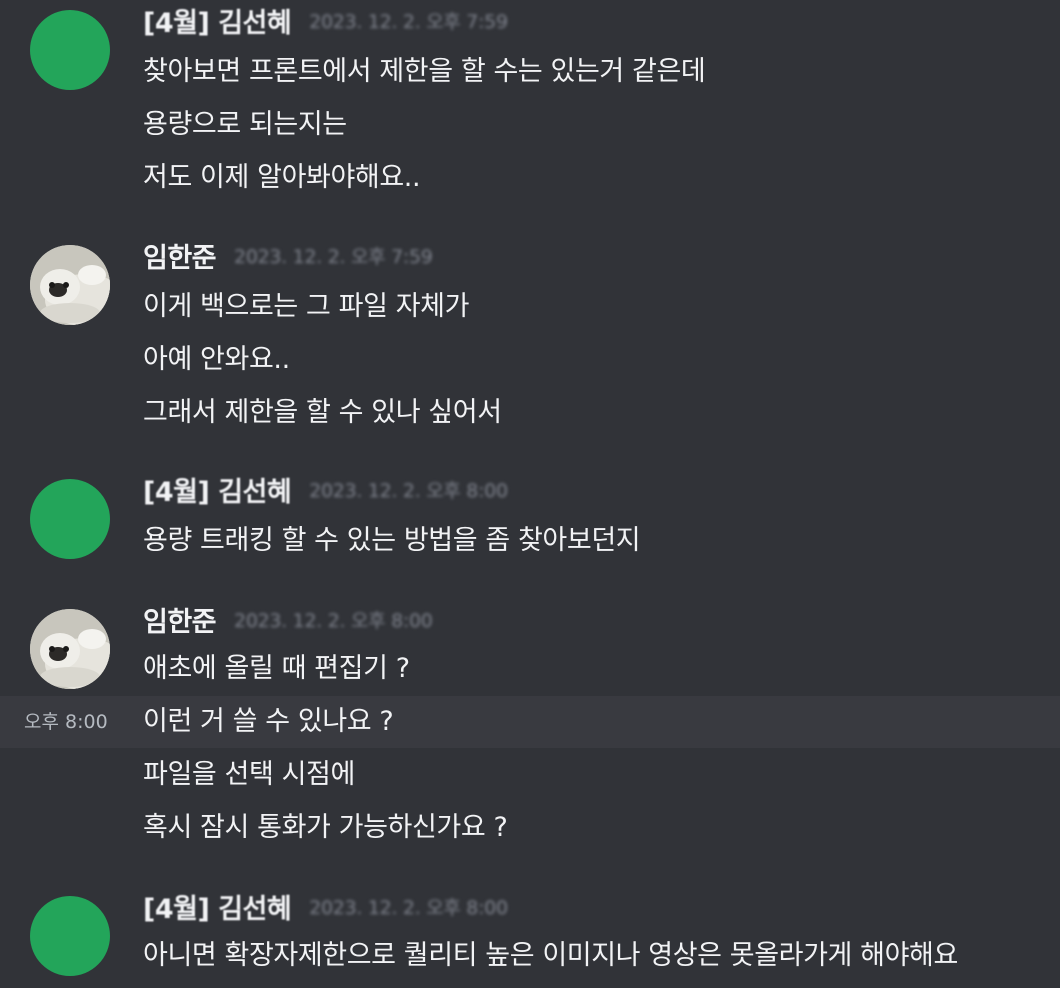  What do you see at coordinates (325, 827) in the screenshot?
I see `message-text: 혹시 잠시 통화가 가능하신가요 ?` at bounding box center [325, 827].